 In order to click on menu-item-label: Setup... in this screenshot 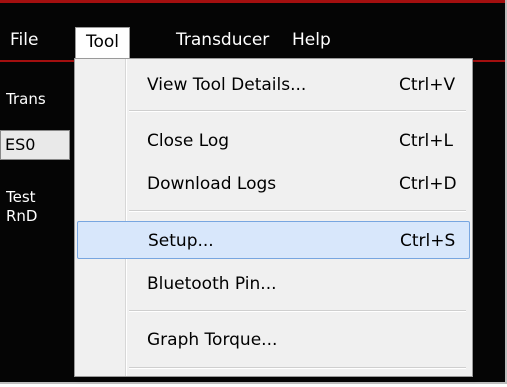, I will do `click(181, 241)`.